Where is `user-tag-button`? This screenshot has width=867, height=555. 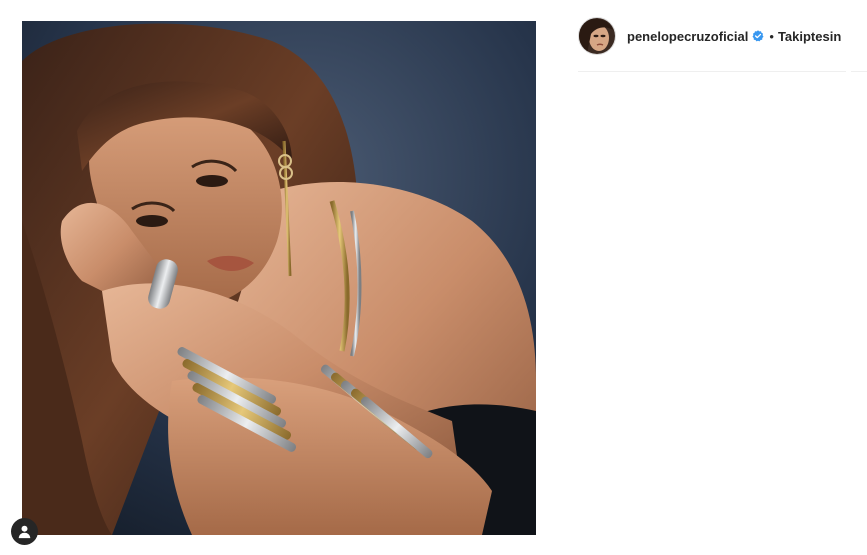 user-tag-button is located at coordinates (24, 531).